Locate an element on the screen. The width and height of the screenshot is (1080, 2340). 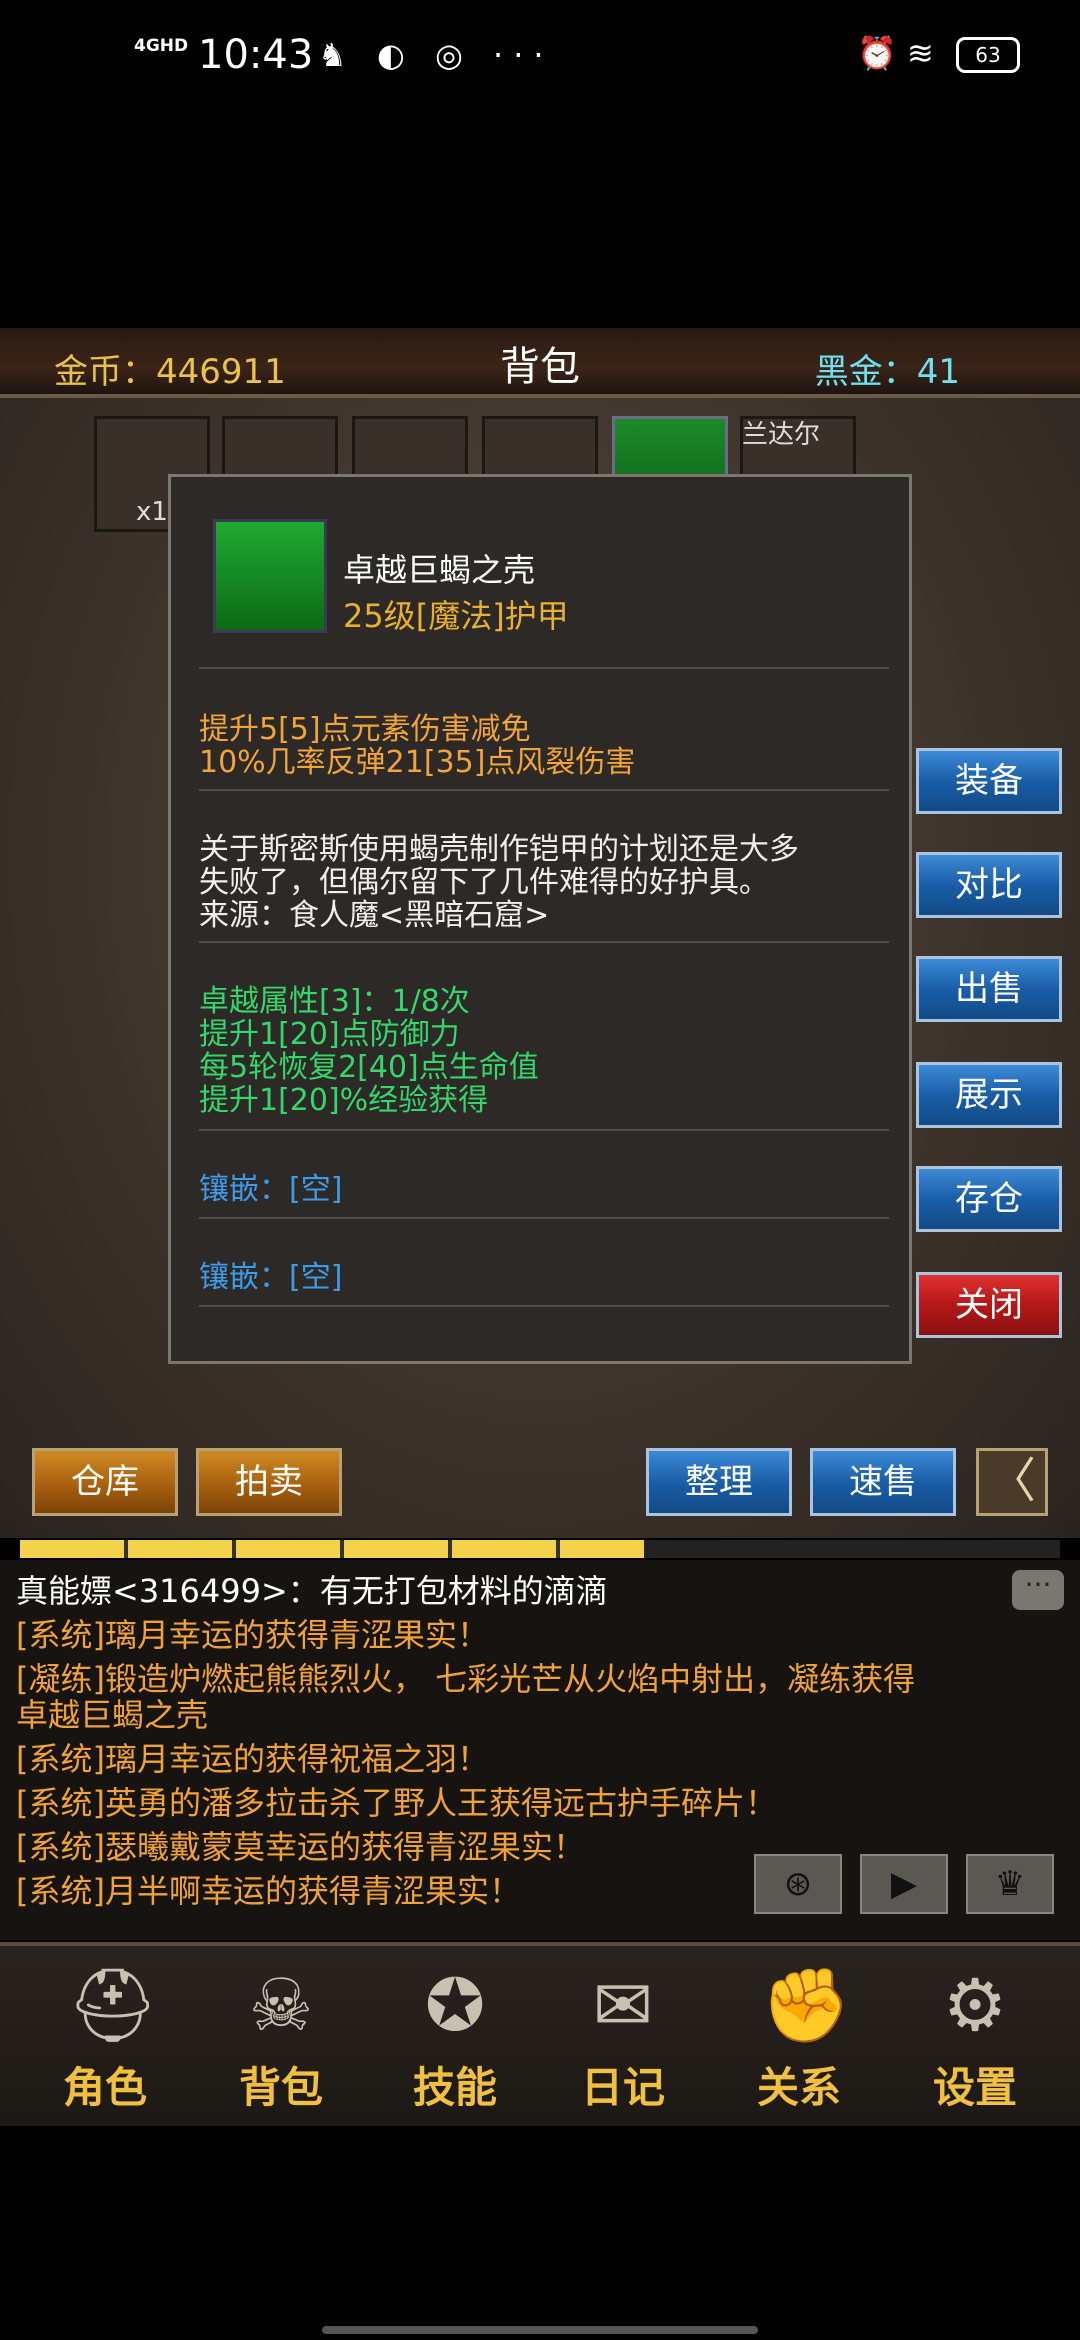
system-message: [系统]璃月幸运的获得青涩果实！ is located at coordinates (252, 1635).